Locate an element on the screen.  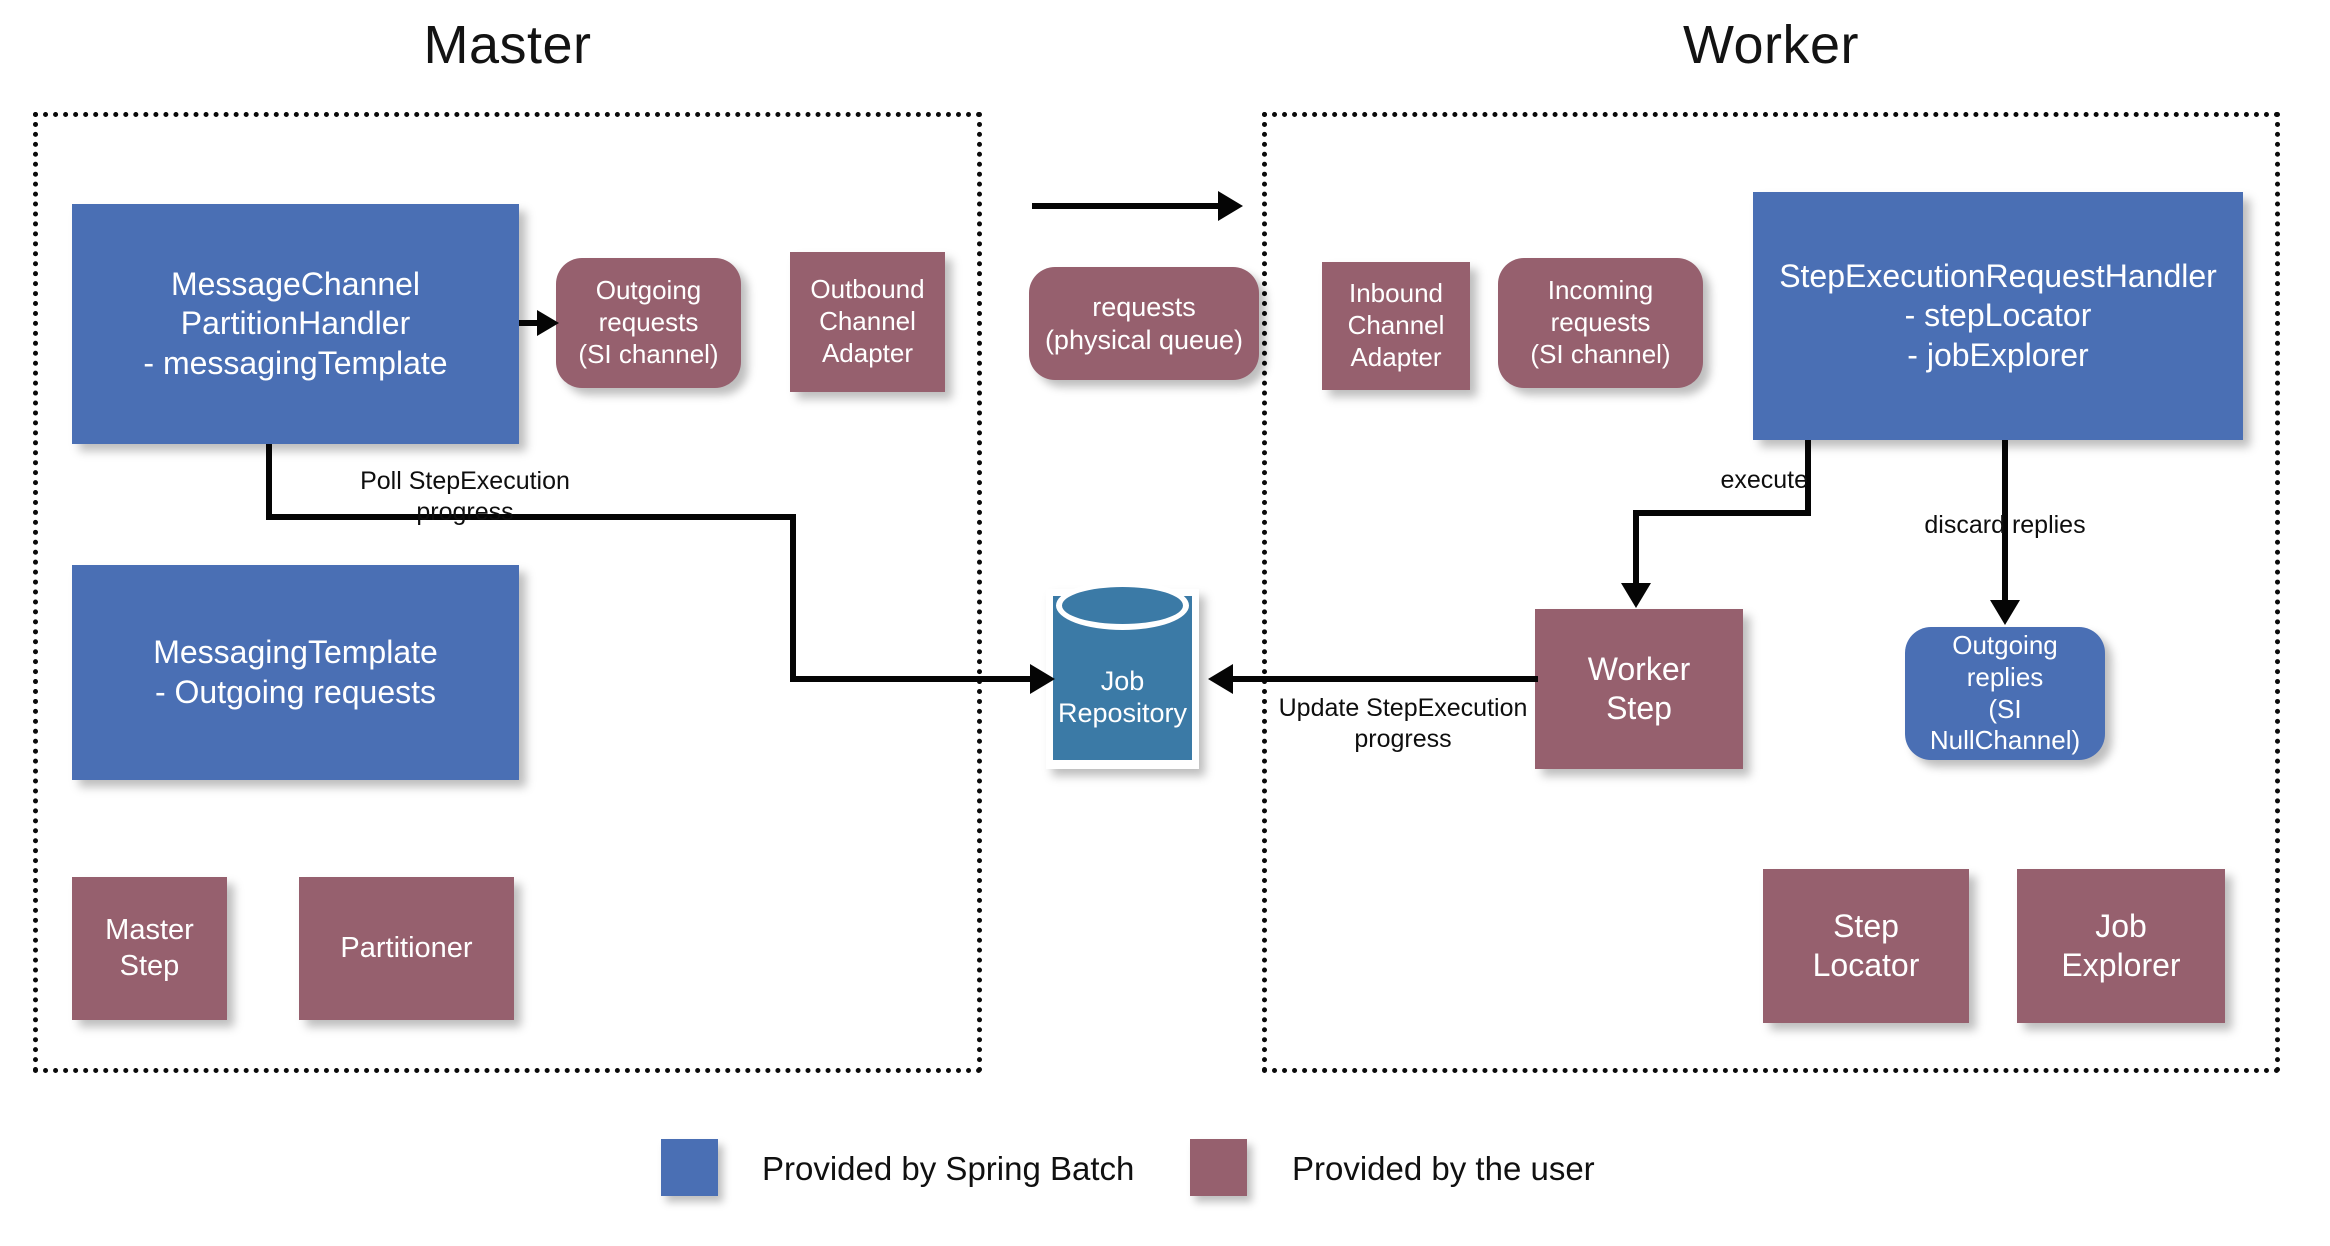
node-worker-step: Worker Step is located at coordinates (1639, 689).